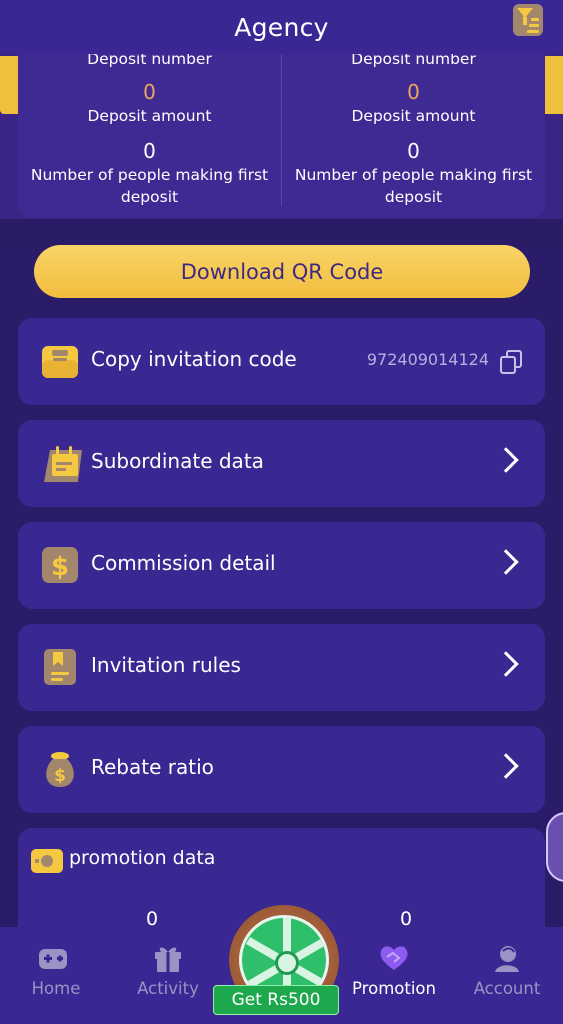 Image resolution: width=563 pixels, height=1024 pixels. I want to click on invitation-rules-item: Invitation rules, so click(281, 667).